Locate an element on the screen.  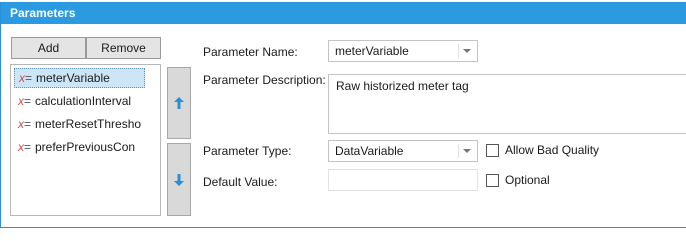
parameter-name-label: Parameter Name: is located at coordinates (250, 52).